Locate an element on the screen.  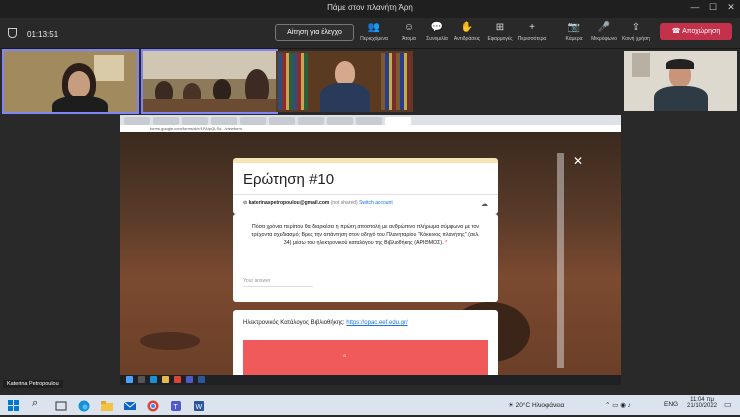
librarian-face is located at coordinates (345, 73).